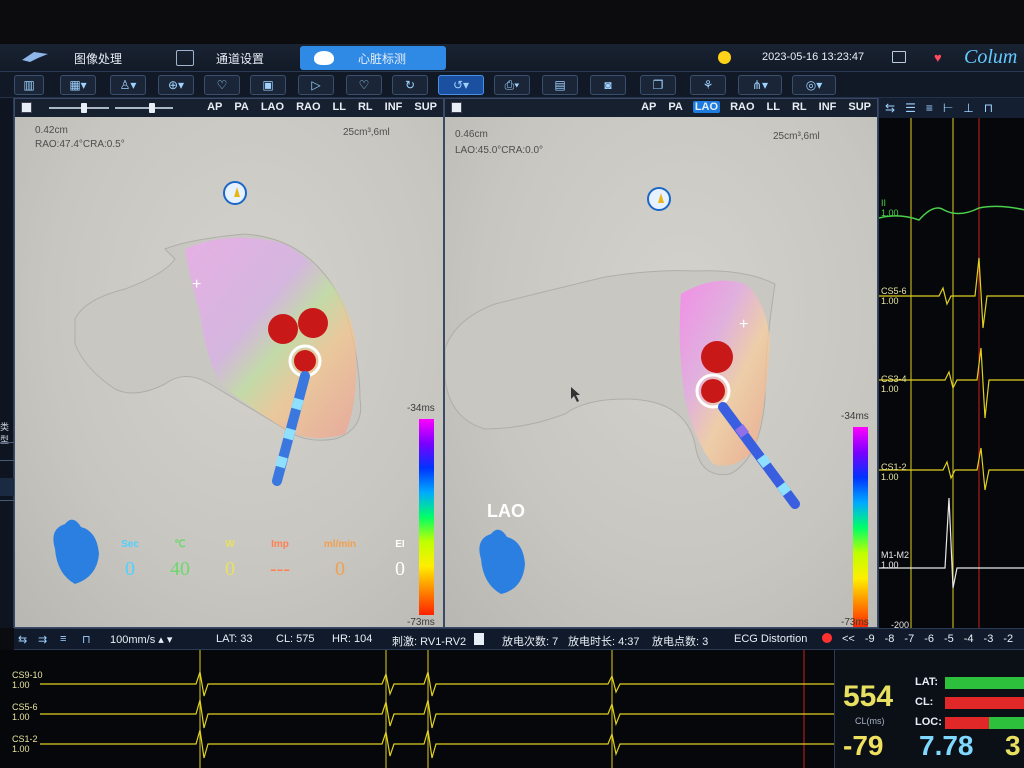  I want to click on heart-icon: ♡, so click(222, 85).